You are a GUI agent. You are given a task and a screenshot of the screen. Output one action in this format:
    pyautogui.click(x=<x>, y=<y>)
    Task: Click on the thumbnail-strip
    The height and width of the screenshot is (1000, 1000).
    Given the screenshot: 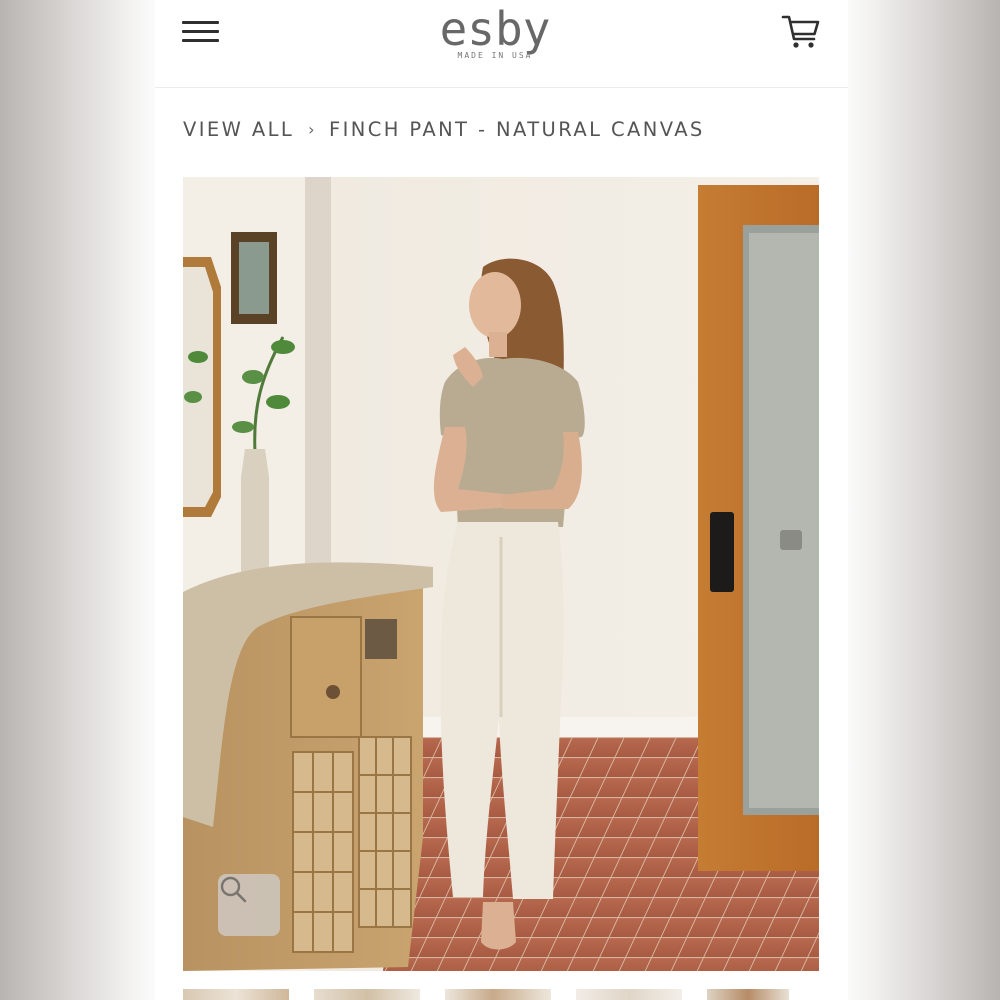 What is the action you would take?
    pyautogui.click(x=501, y=994)
    